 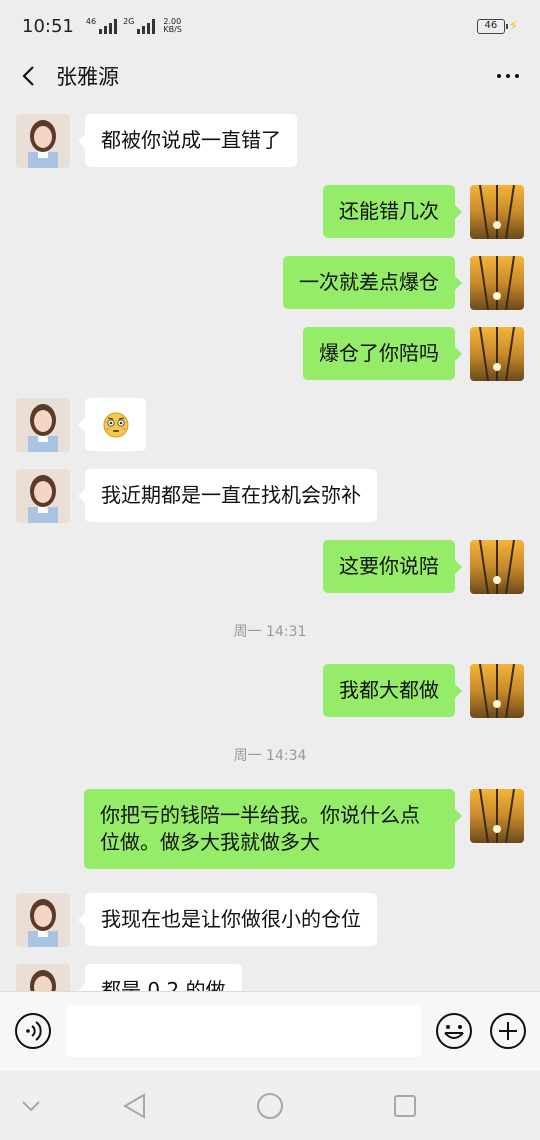 What do you see at coordinates (372, 282) in the screenshot?
I see `message-bubble-sent: 一次就差点爆仓` at bounding box center [372, 282].